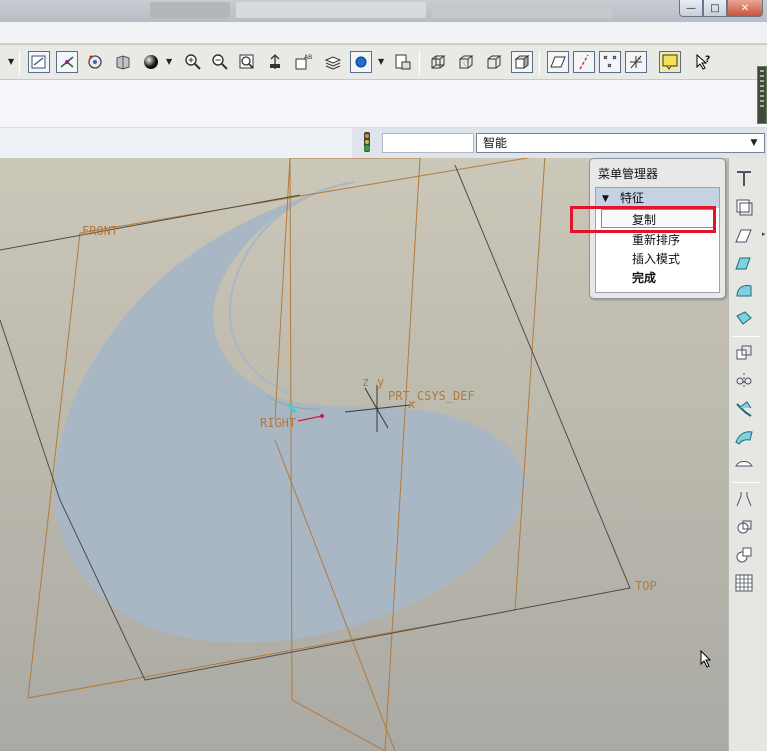  What do you see at coordinates (123, 62) in the screenshot?
I see `saved-views-icon` at bounding box center [123, 62].